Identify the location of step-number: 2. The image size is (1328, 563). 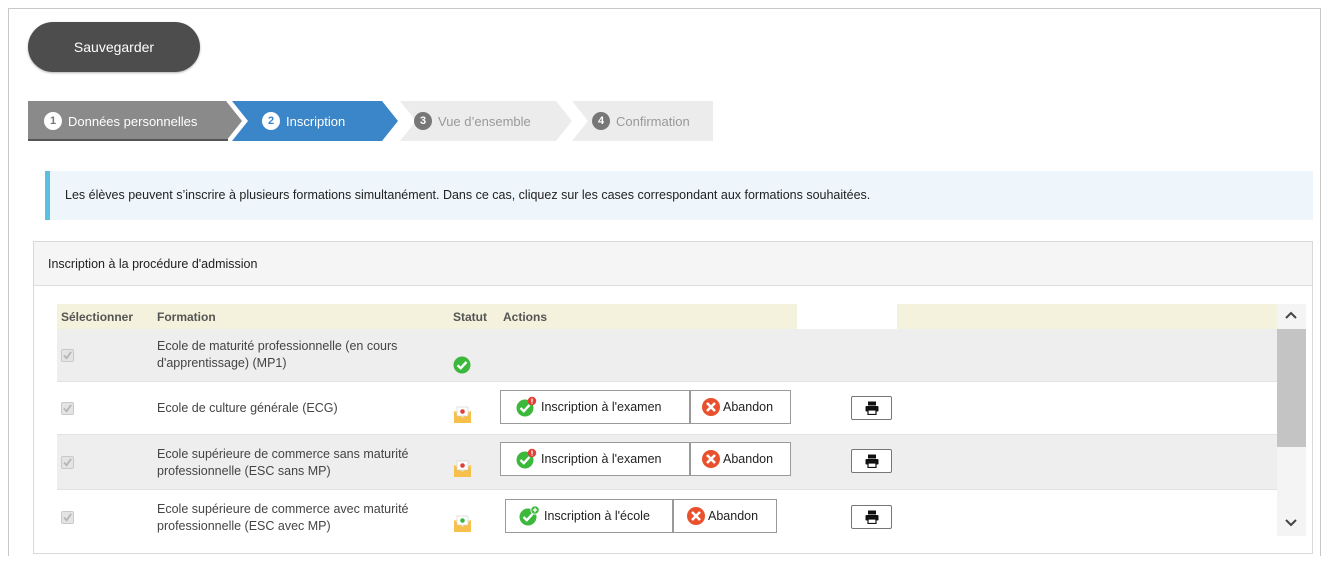
(271, 121).